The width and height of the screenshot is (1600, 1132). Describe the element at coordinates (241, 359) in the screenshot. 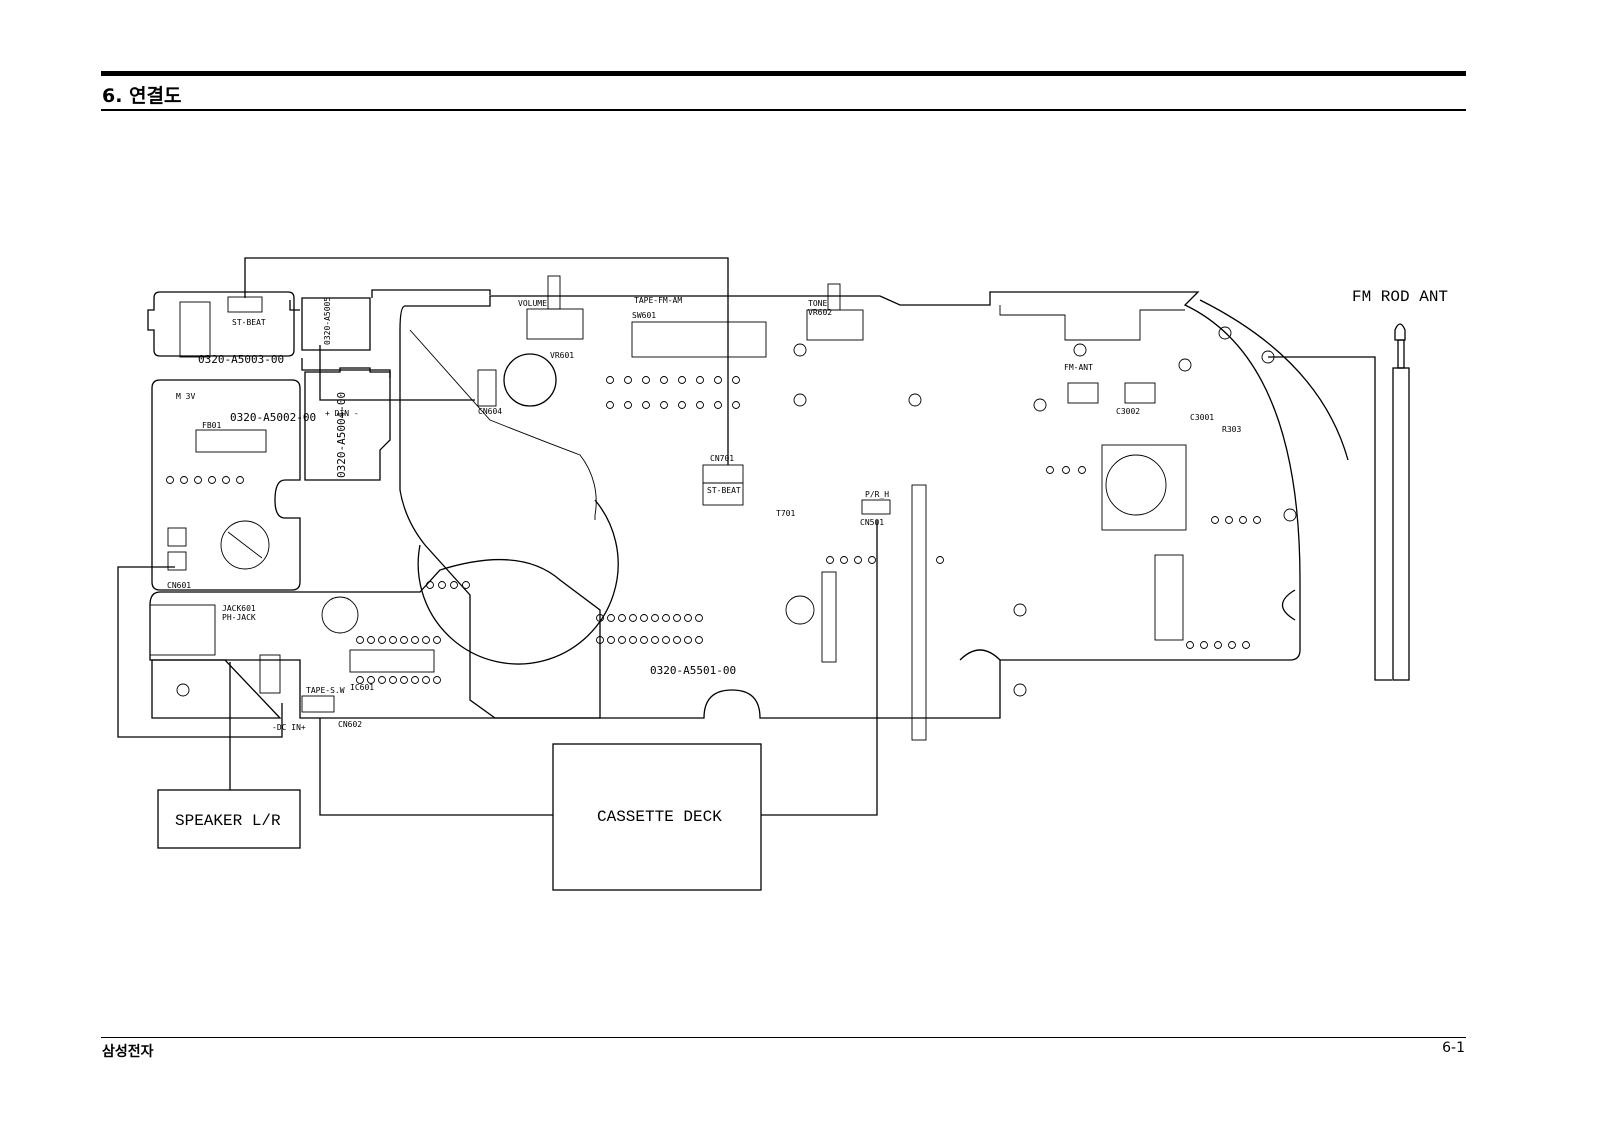

I see `board-label: 0320-A5003-00` at that location.